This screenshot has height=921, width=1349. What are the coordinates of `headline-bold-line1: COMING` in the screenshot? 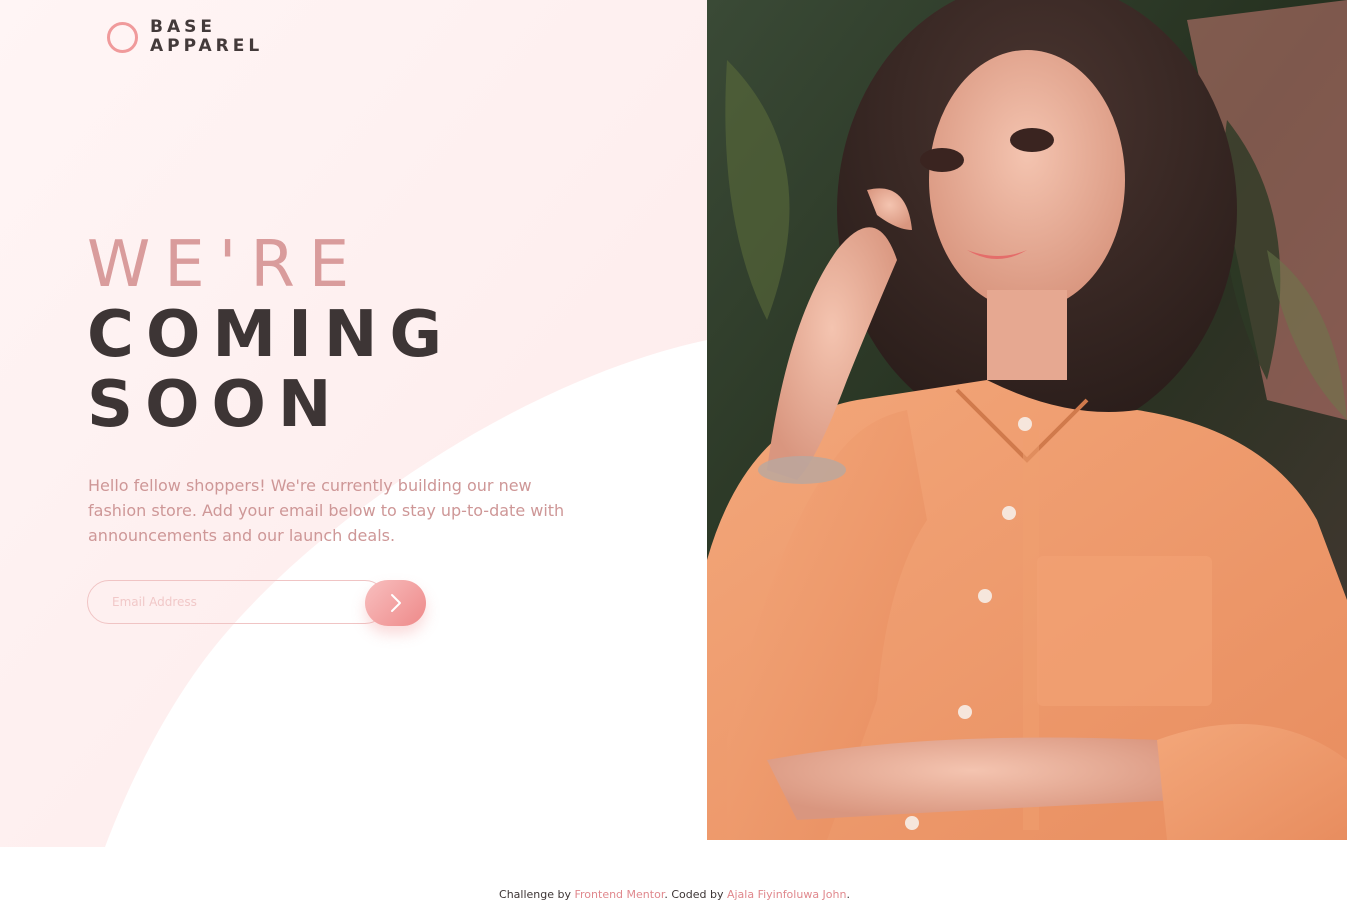 It's located at (270, 335).